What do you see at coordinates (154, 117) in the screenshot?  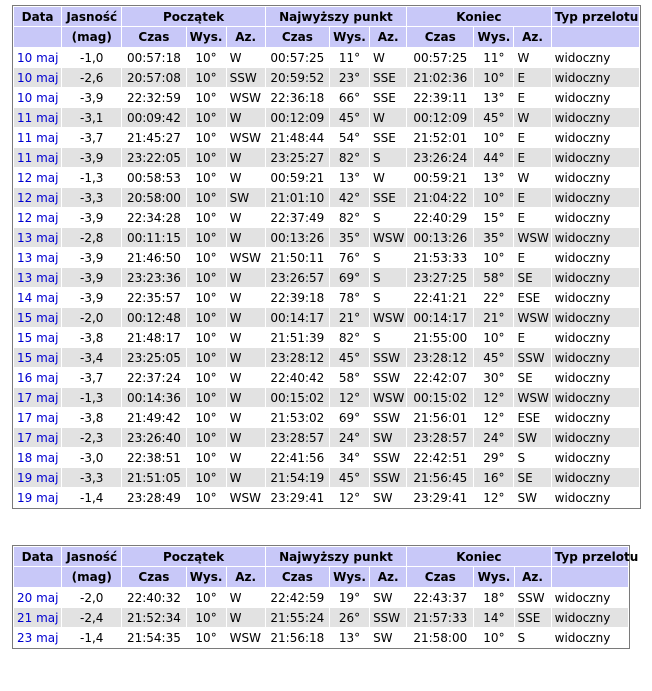 I see `start-time-cell: 00:09:42` at bounding box center [154, 117].